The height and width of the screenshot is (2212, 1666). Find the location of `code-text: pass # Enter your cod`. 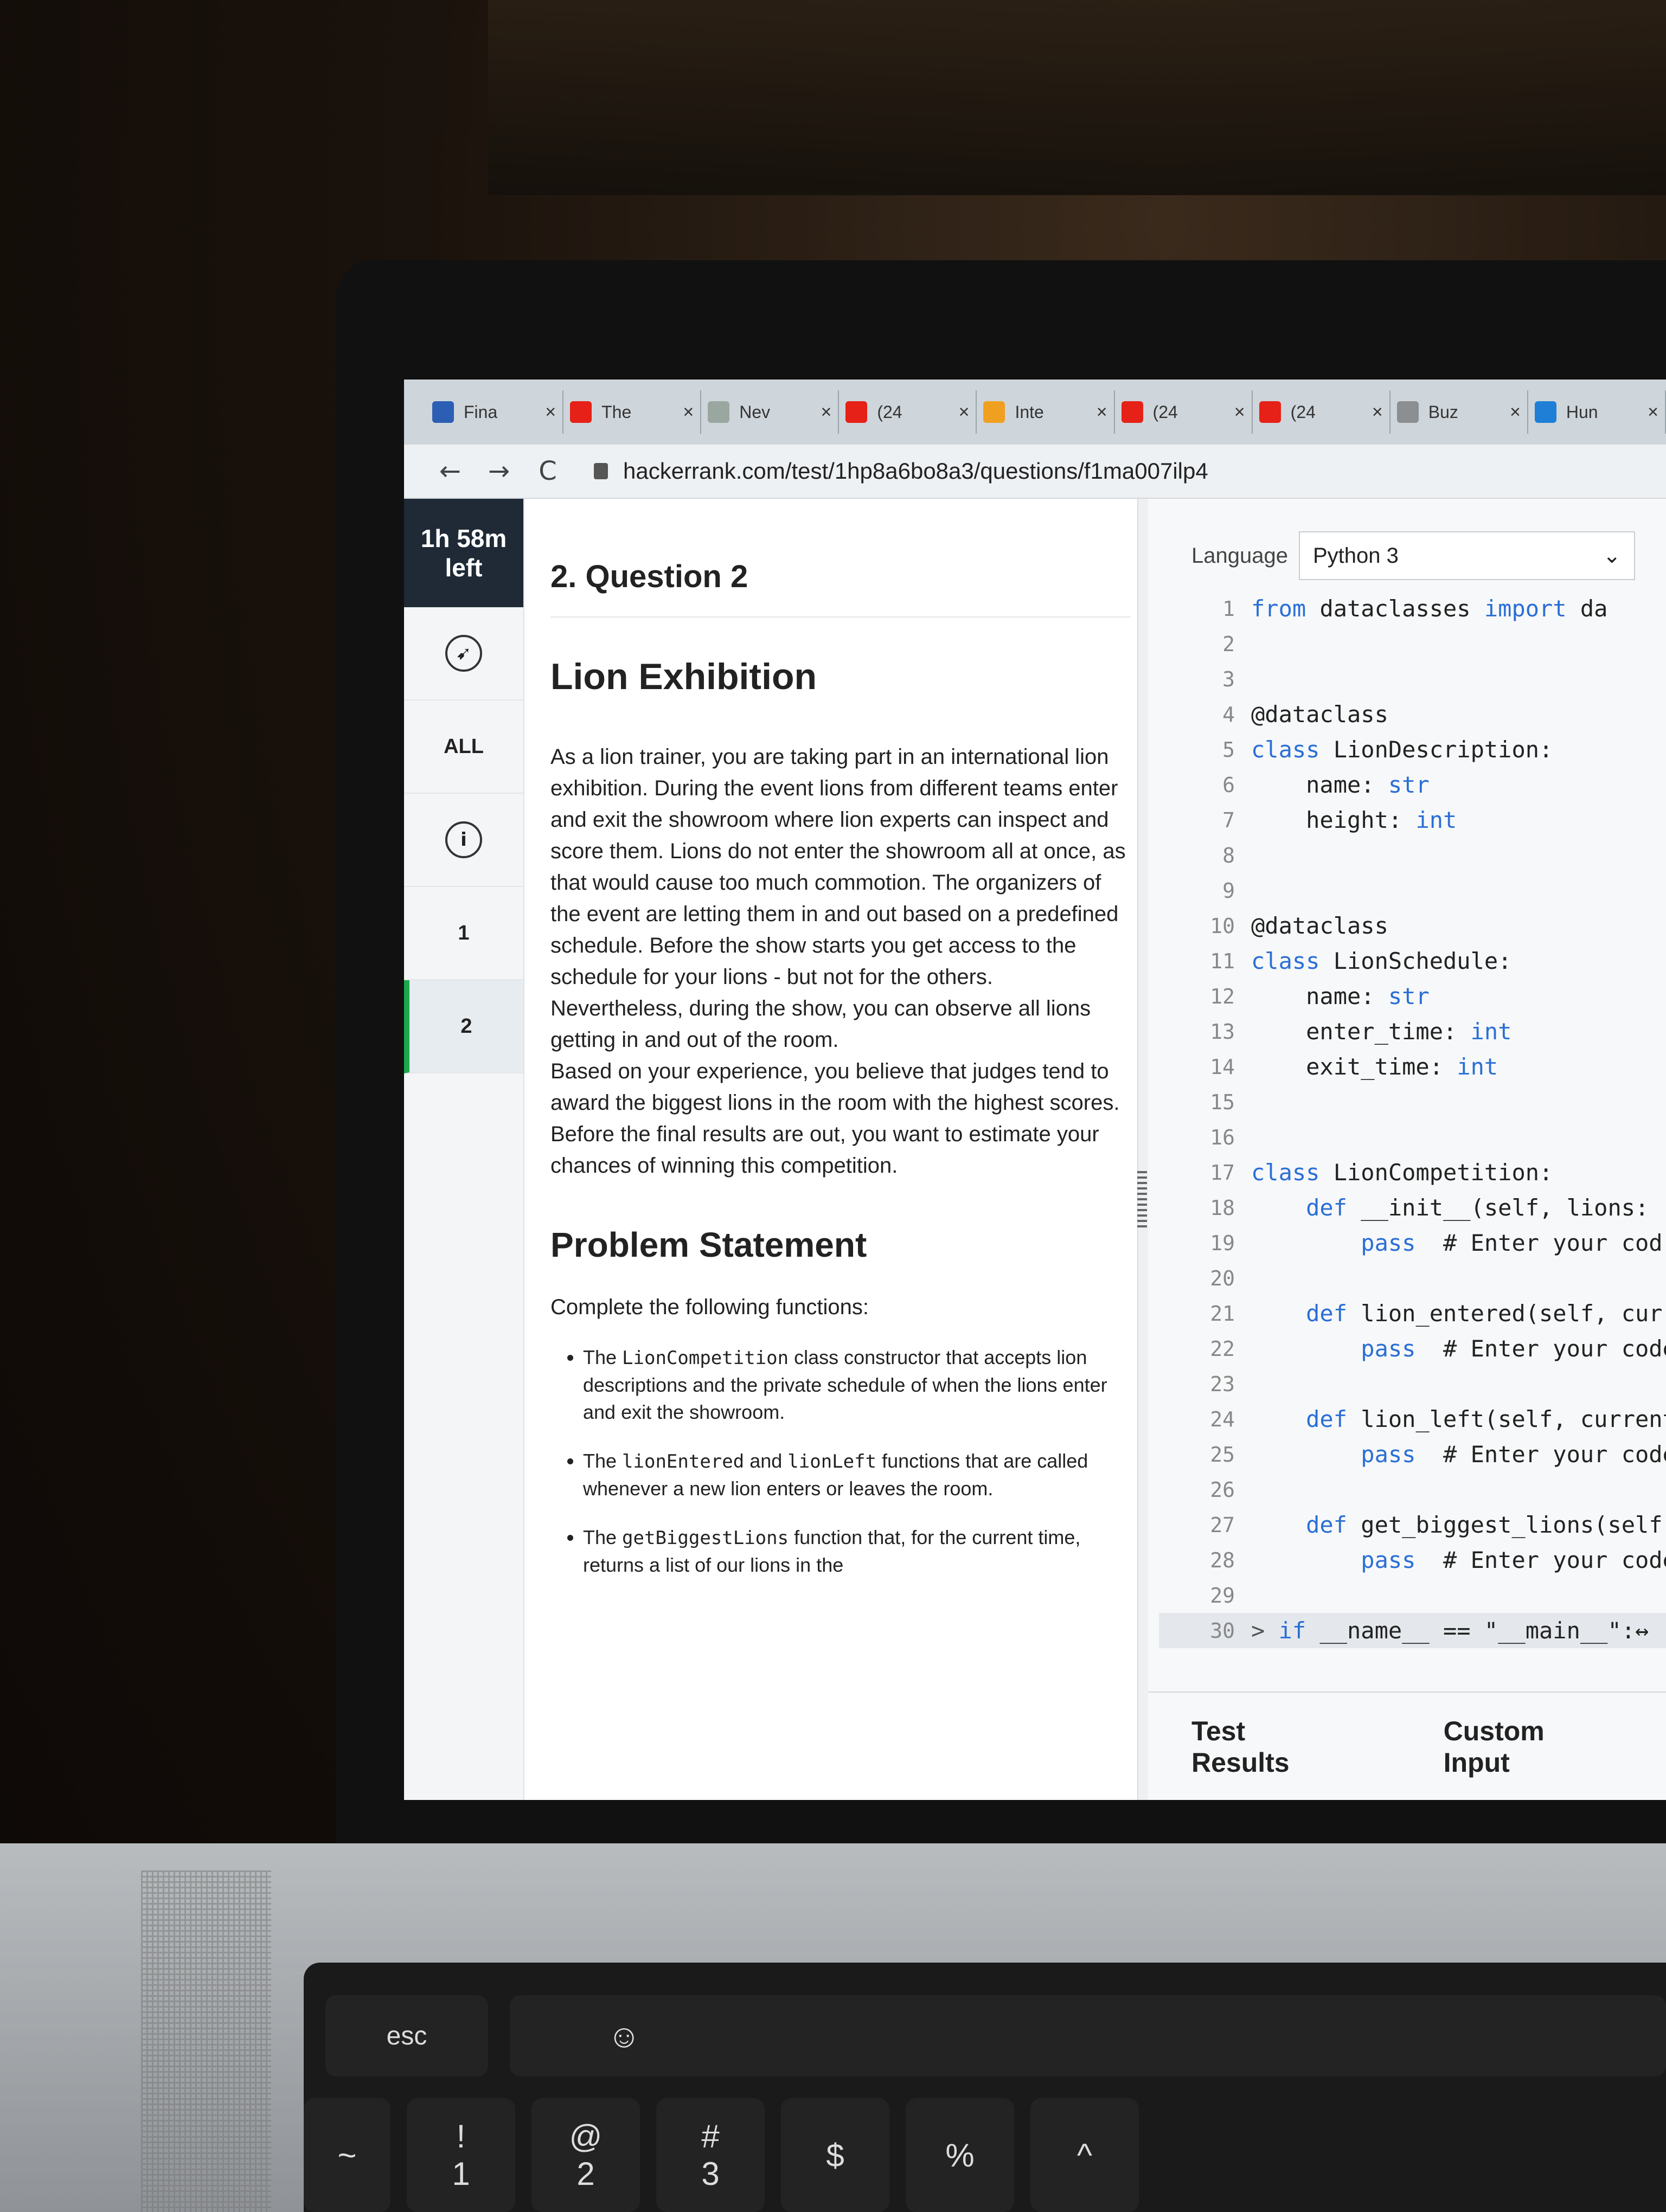

code-text: pass # Enter your cod is located at coordinates (1457, 1243).